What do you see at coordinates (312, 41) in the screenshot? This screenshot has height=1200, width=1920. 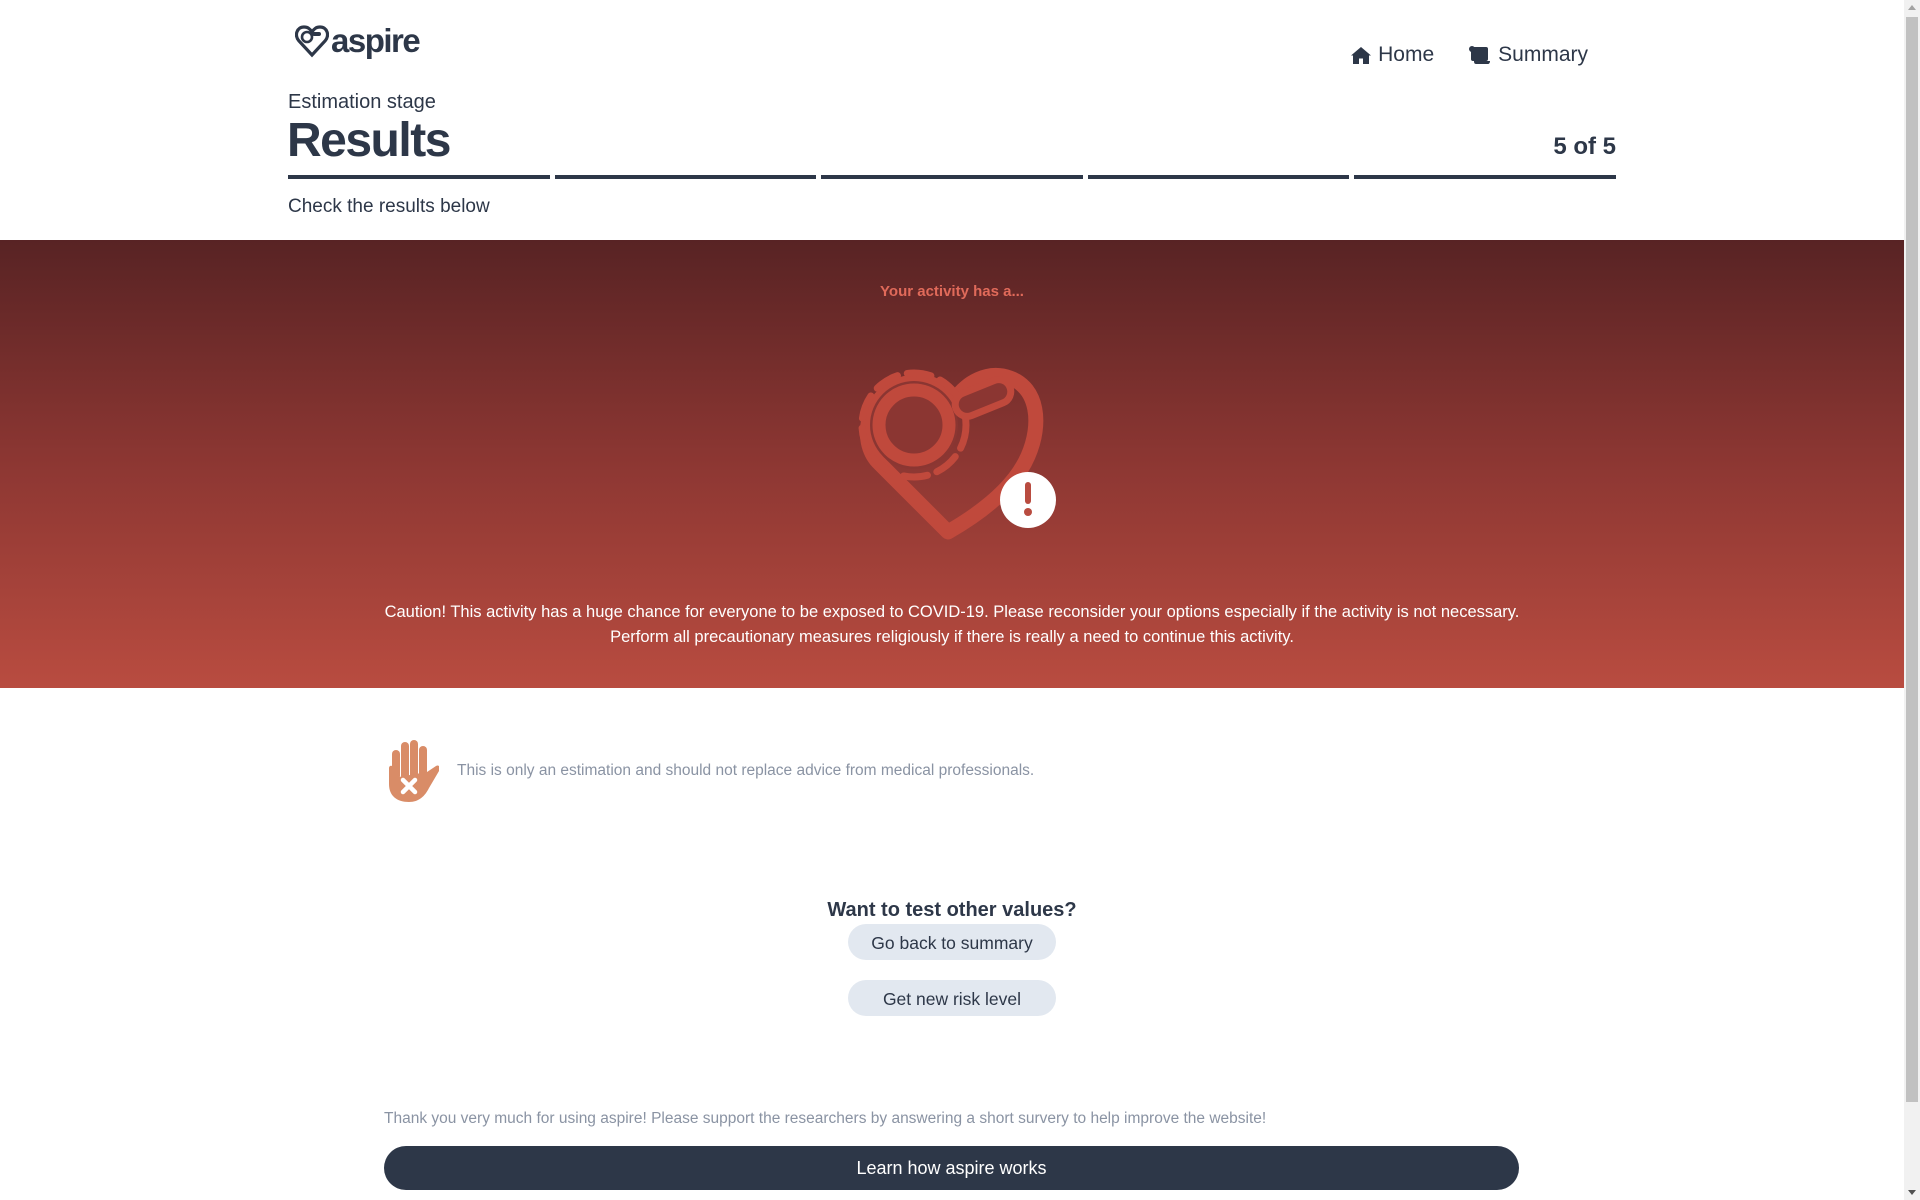 I see `heart-logo-icon` at bounding box center [312, 41].